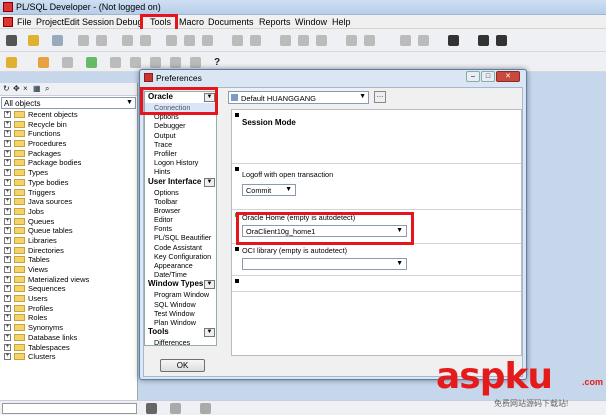 This screenshot has width=606, height=415. What do you see at coordinates (298, 97) in the screenshot?
I see `connection-select: Default HUANGGANG ▼` at bounding box center [298, 97].